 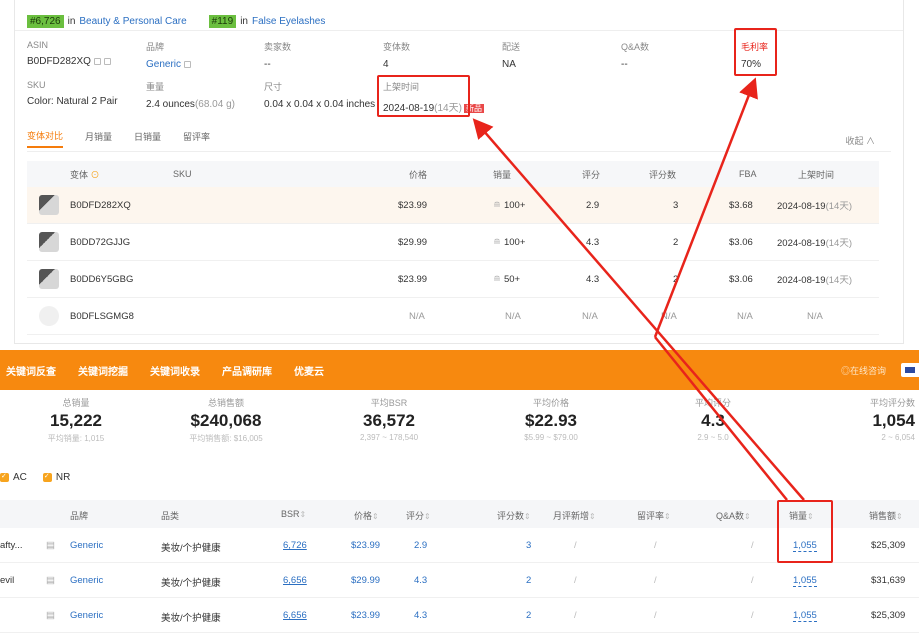 I want to click on stat-total-sales: 总销量 15,222 平均销量: 1,015, so click(x=76, y=420).